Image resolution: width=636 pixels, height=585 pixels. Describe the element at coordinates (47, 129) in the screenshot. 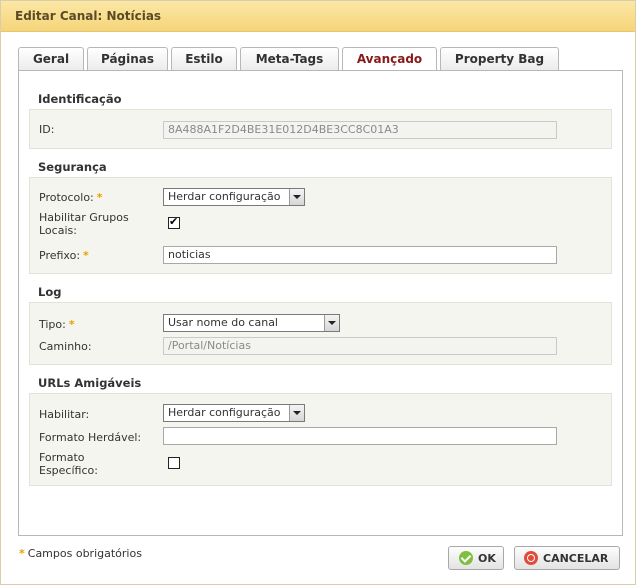

I see `id-label: ID:` at that location.